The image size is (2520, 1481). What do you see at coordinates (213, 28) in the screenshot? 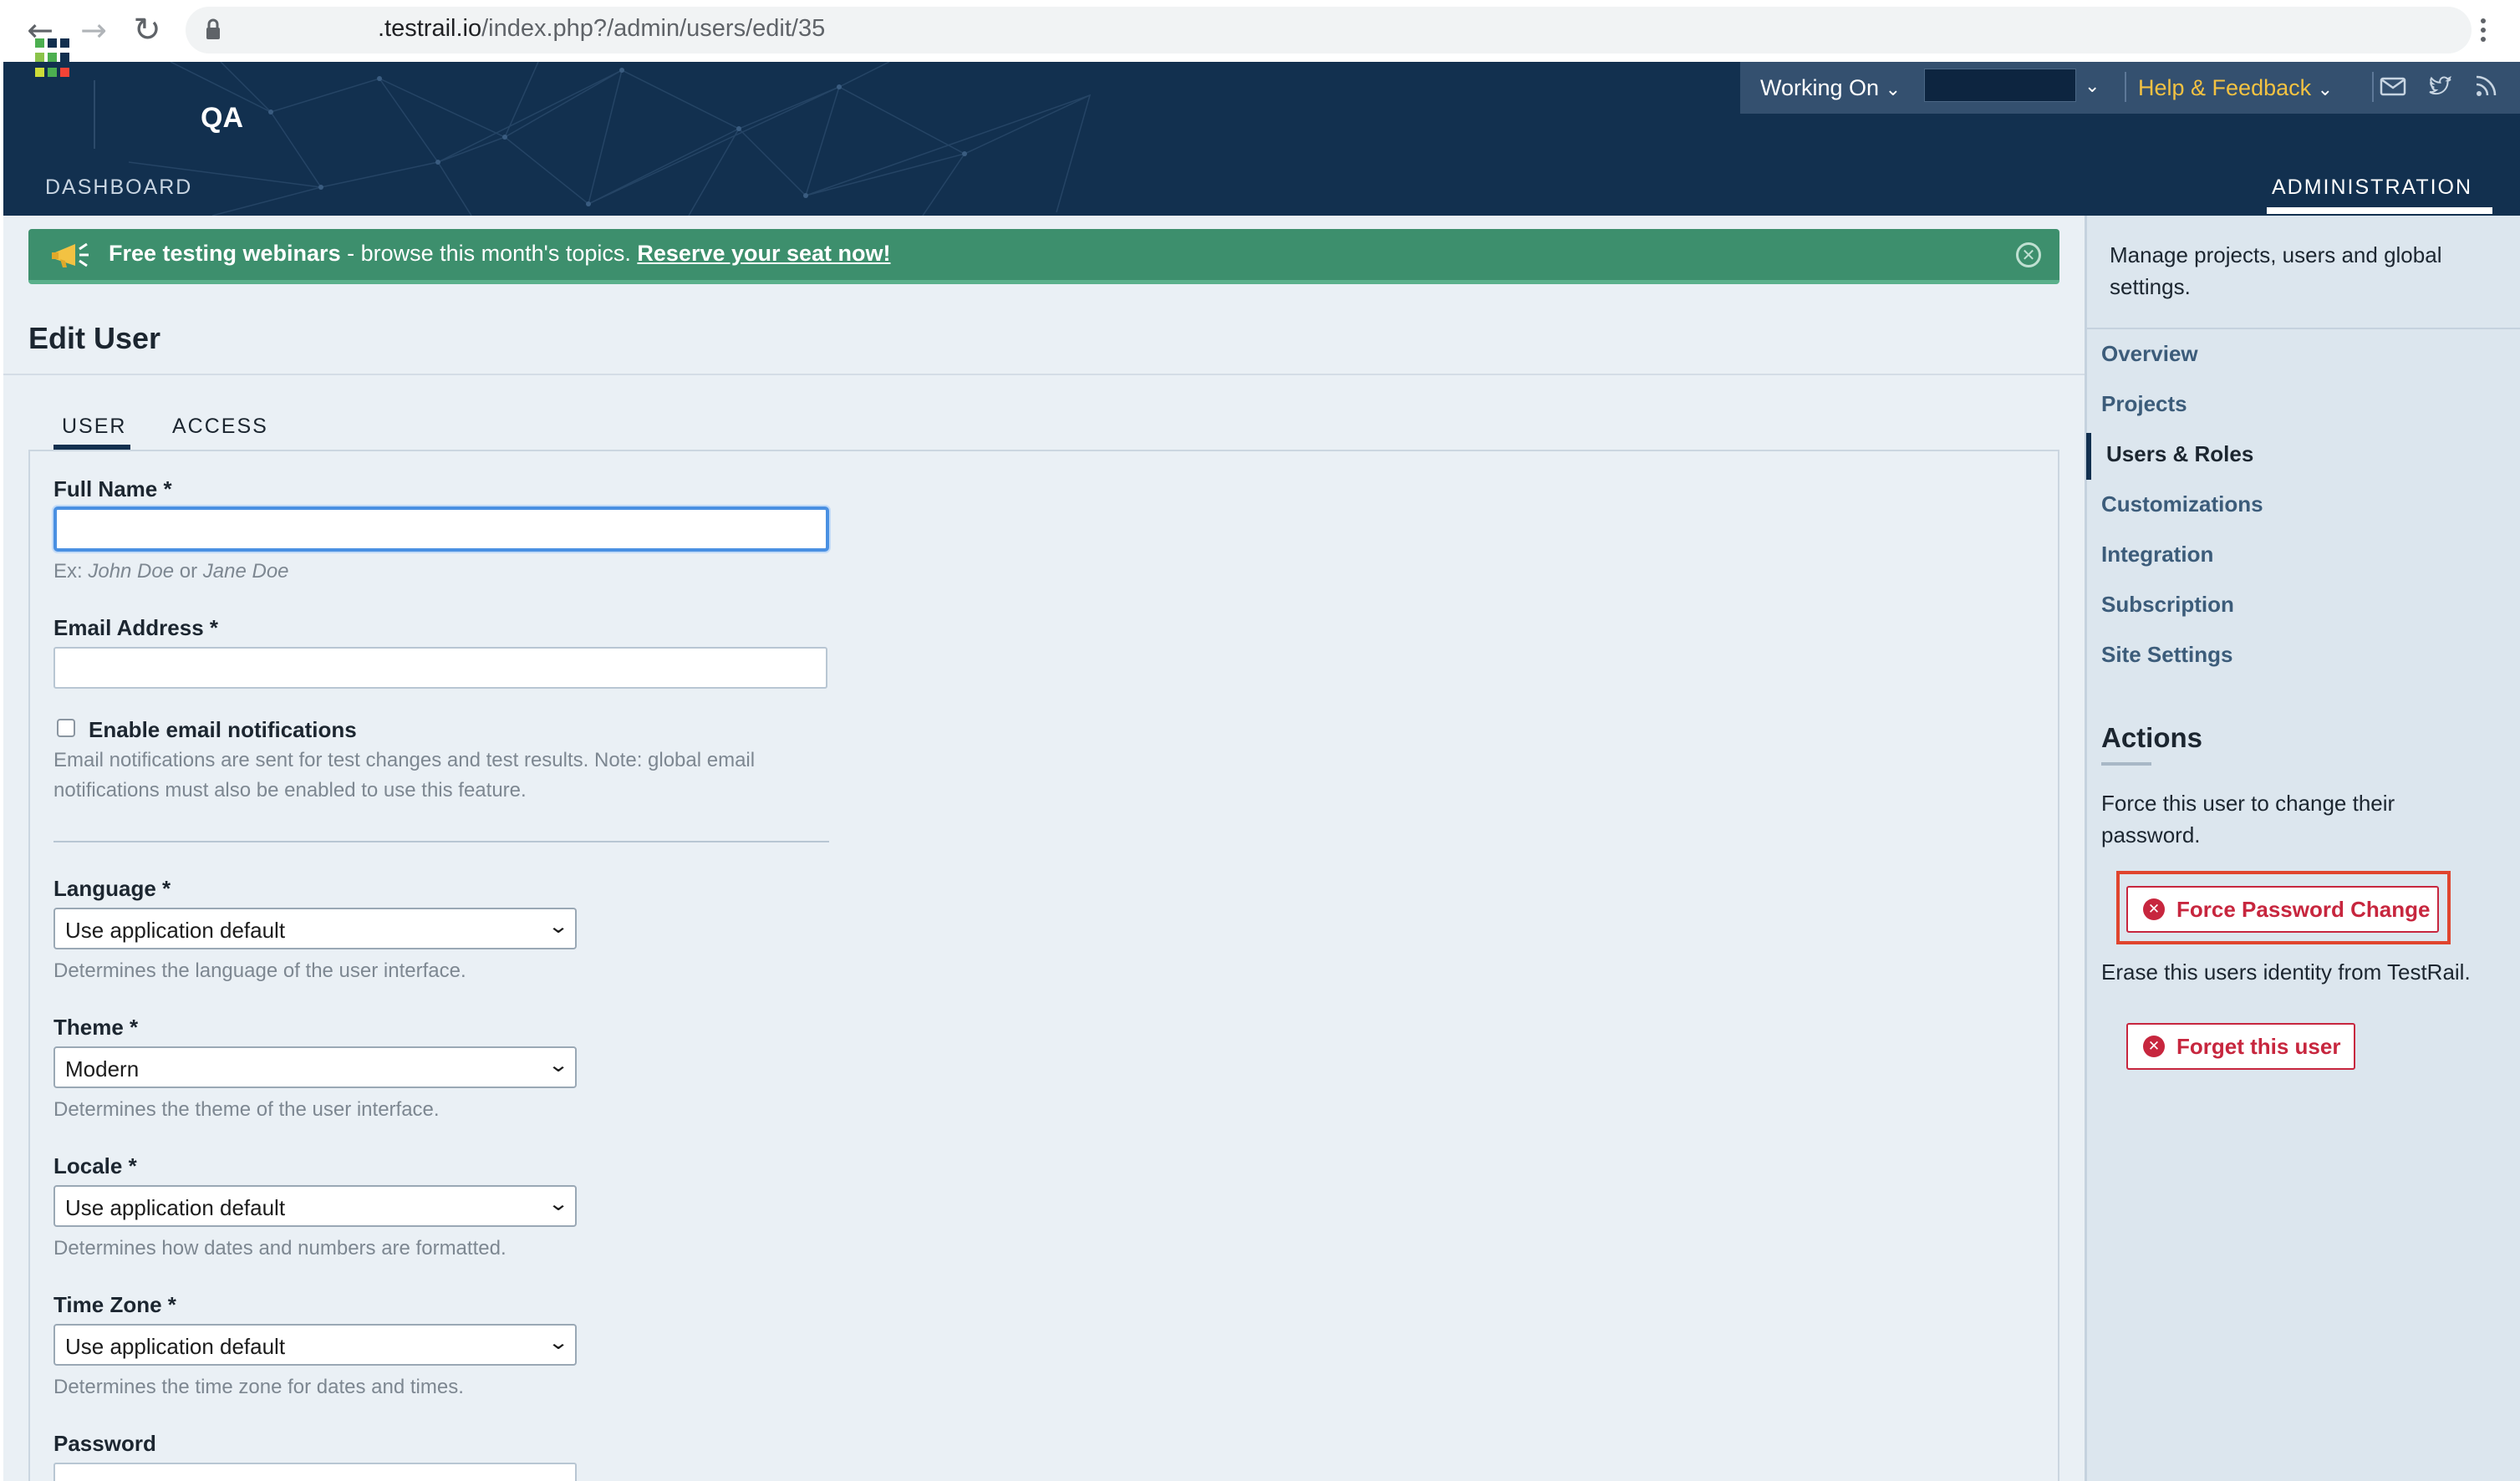
I see `lock-icon` at bounding box center [213, 28].